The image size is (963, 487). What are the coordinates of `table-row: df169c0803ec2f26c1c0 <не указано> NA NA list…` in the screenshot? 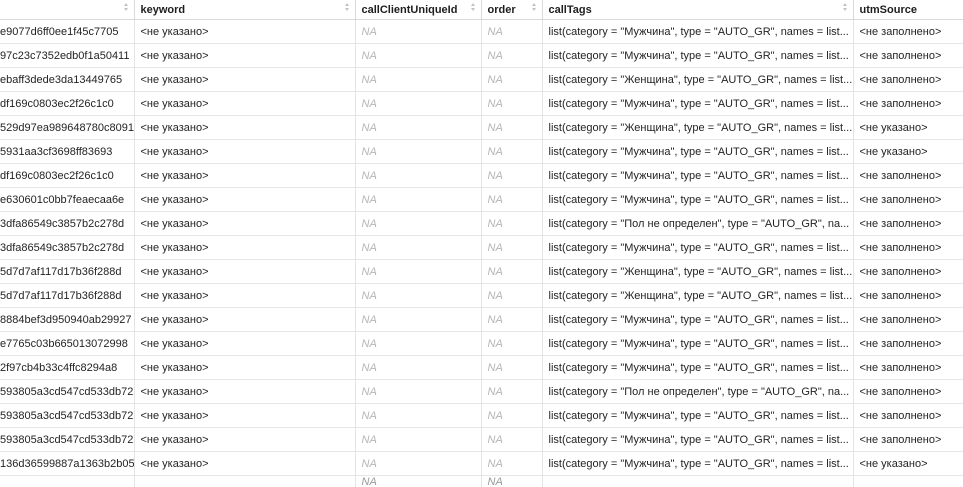 It's located at (481, 103).